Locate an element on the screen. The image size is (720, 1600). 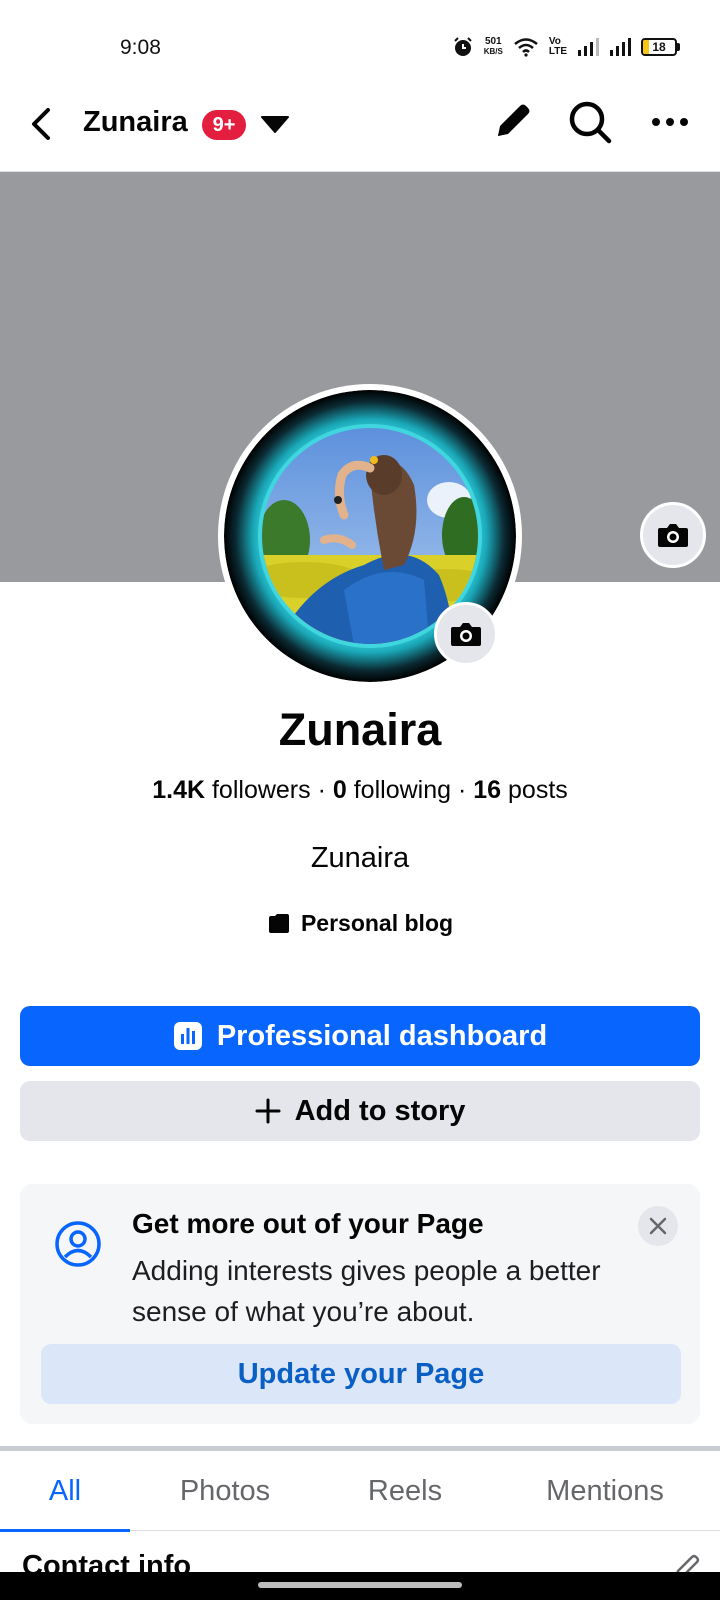
pencil-icon is located at coordinates (513, 121).